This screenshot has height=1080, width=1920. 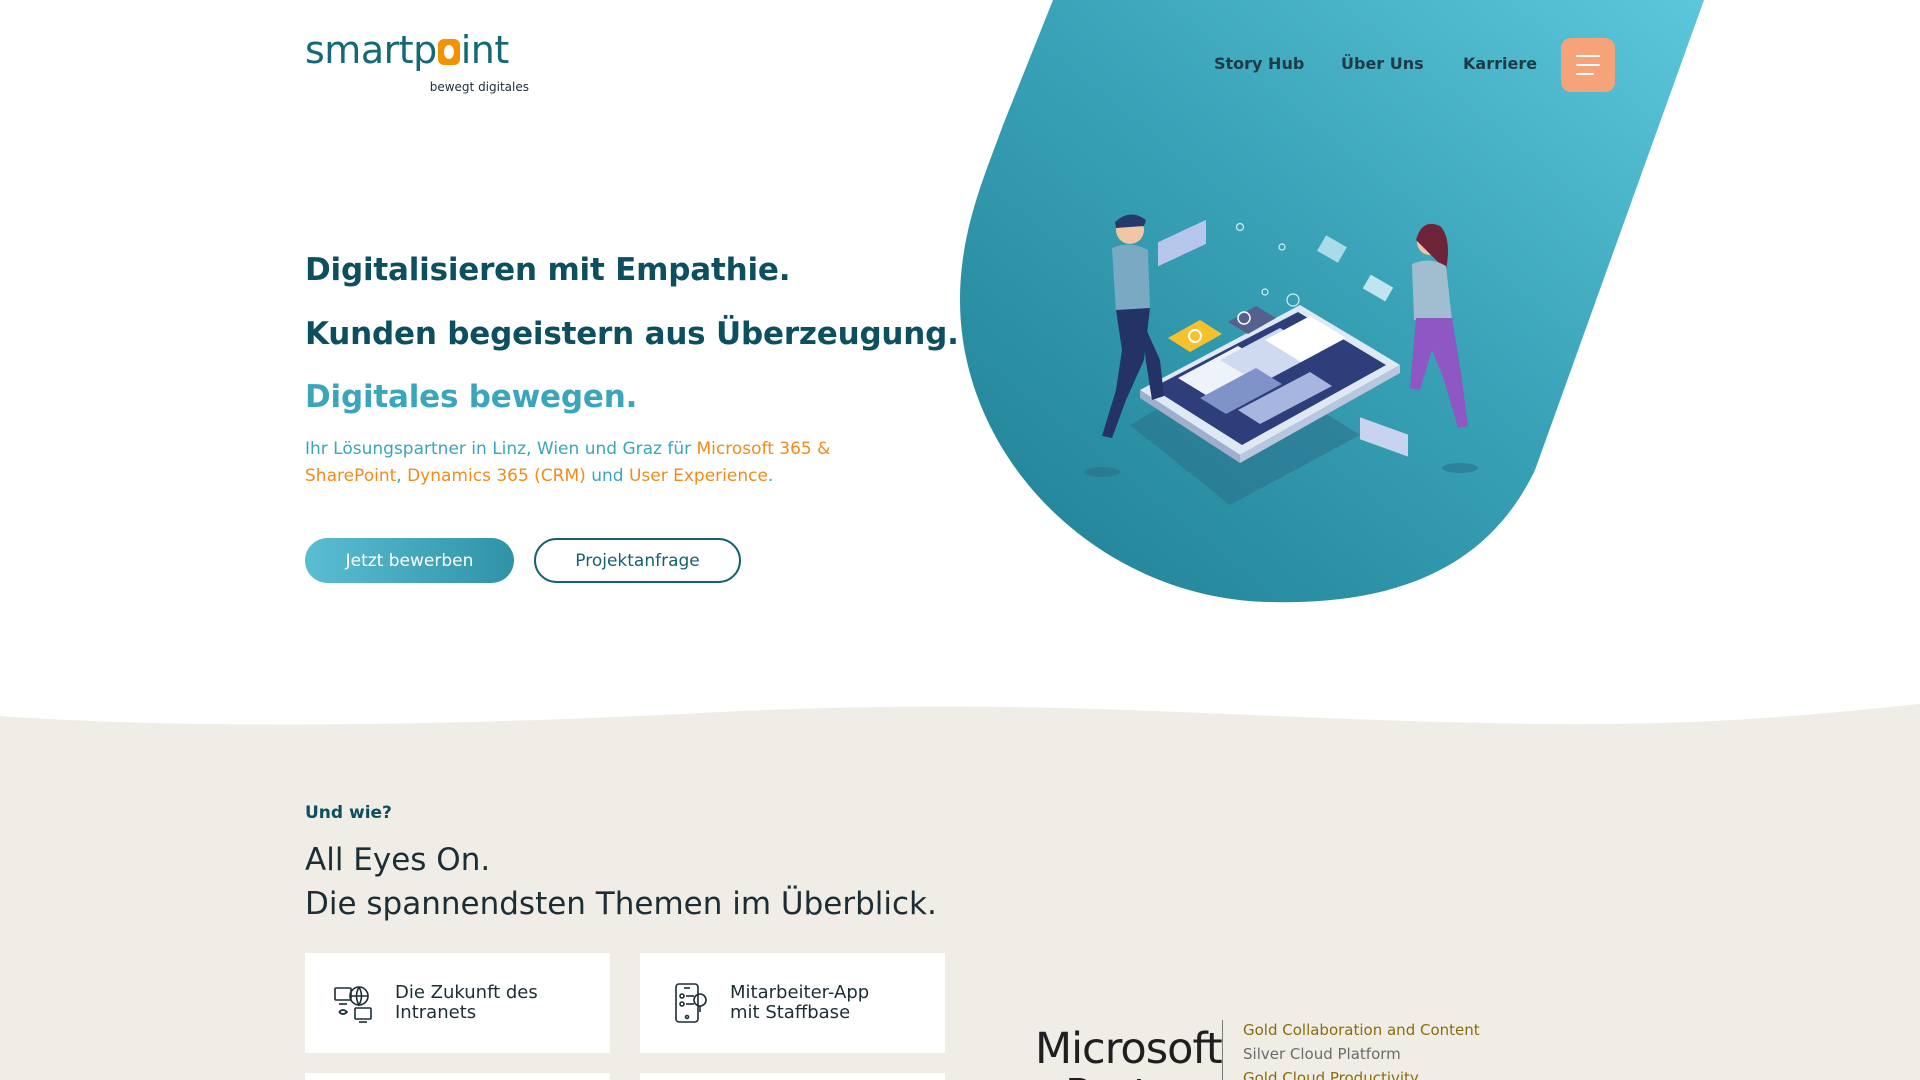 I want to click on headline-empathie: Digitalisieren mit Empathie., so click(x=548, y=270).